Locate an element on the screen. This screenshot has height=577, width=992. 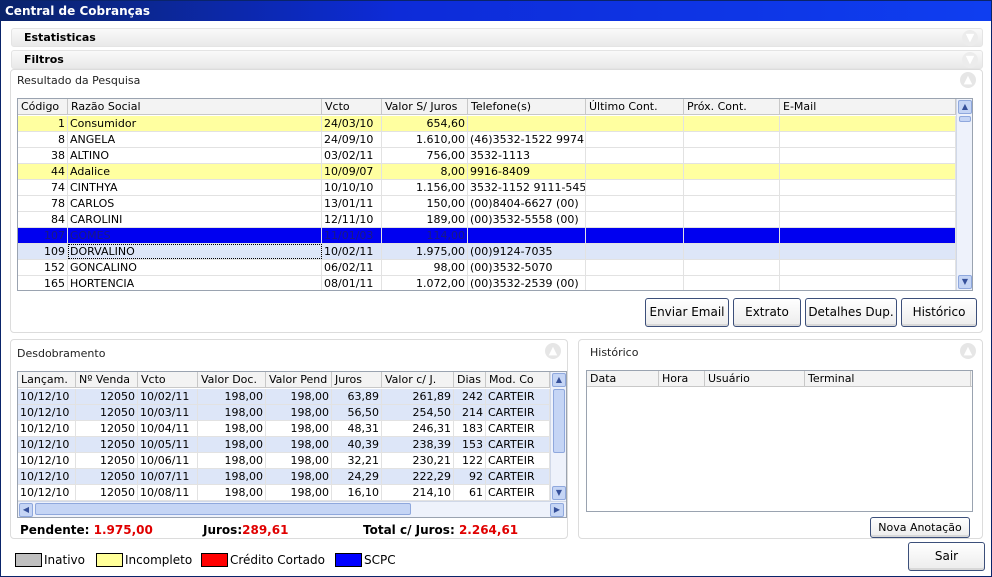
filtros-label: Filtros is located at coordinates (44, 59).